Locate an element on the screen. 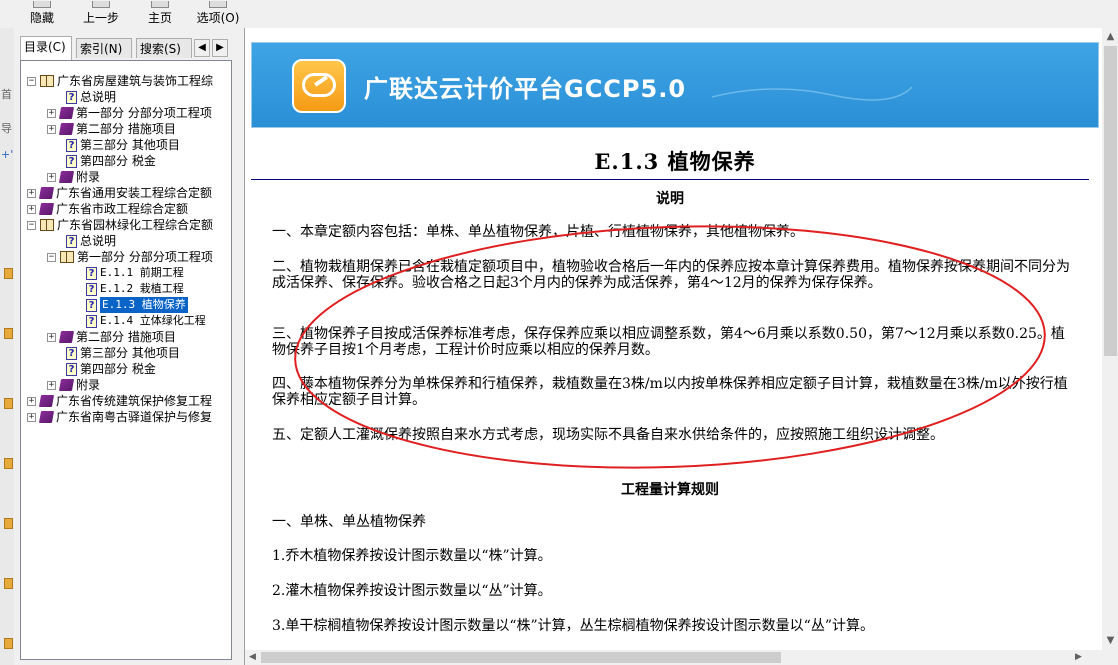 The image size is (1118, 665). tree-item-label: E.1.1 前期工程 is located at coordinates (142, 272).